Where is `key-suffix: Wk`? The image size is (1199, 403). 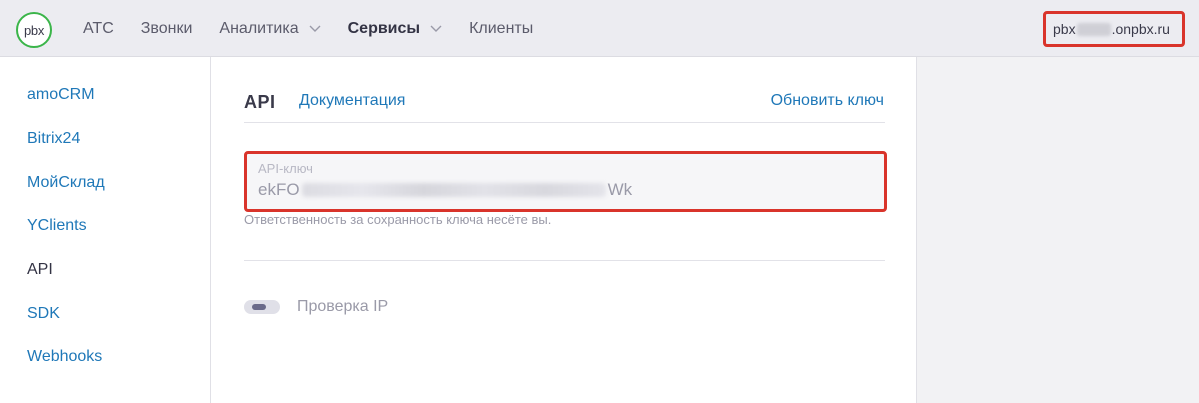
key-suffix: Wk is located at coordinates (620, 189).